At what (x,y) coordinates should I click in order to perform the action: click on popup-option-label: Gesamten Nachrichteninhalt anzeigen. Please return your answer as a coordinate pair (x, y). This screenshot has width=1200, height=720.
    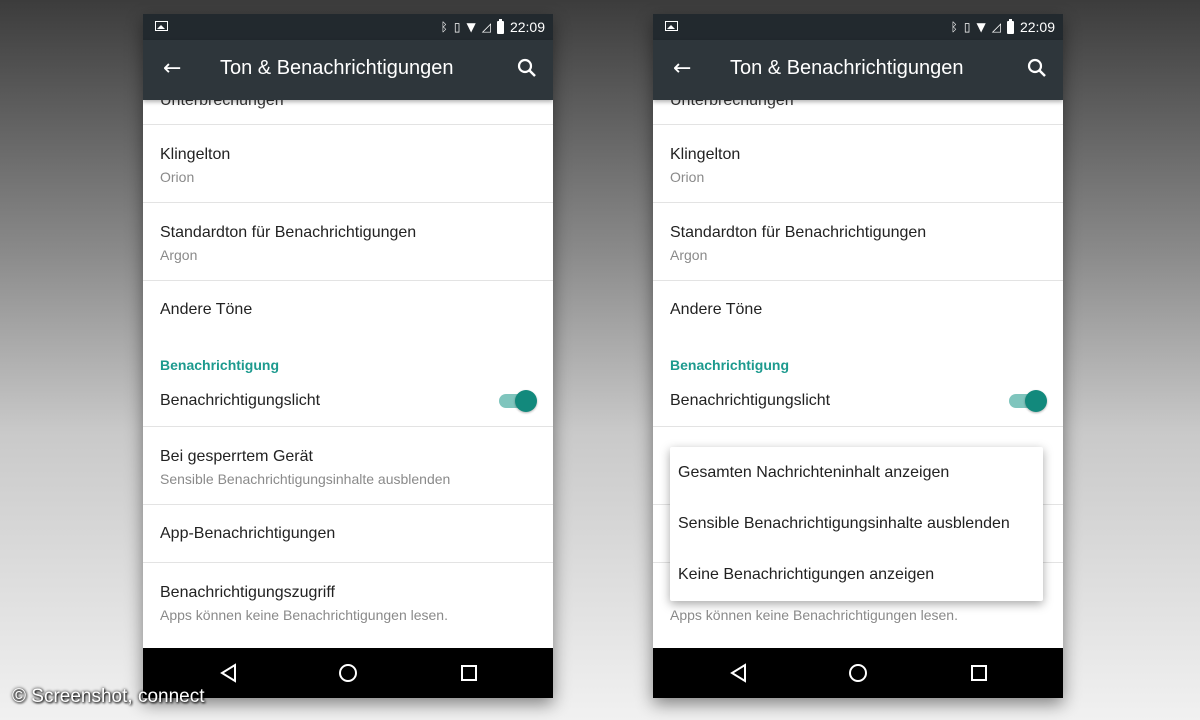
    Looking at the image, I should click on (814, 472).